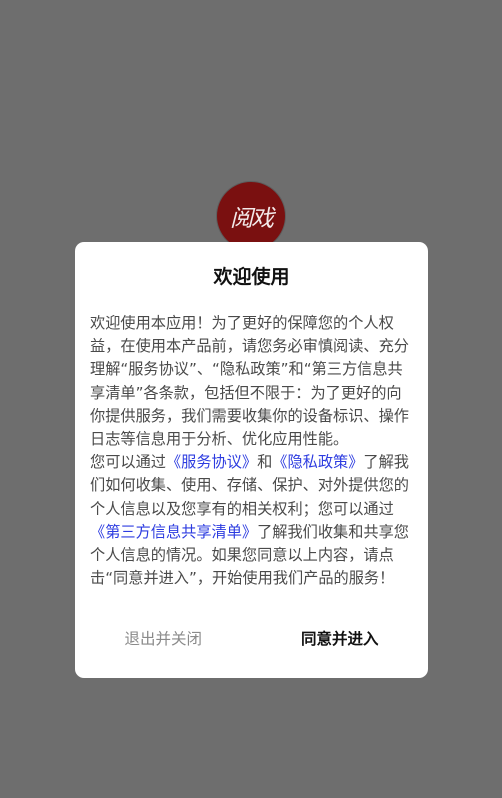 The image size is (502, 798). What do you see at coordinates (265, 462) in the screenshot?
I see `links-text-2: 和` at bounding box center [265, 462].